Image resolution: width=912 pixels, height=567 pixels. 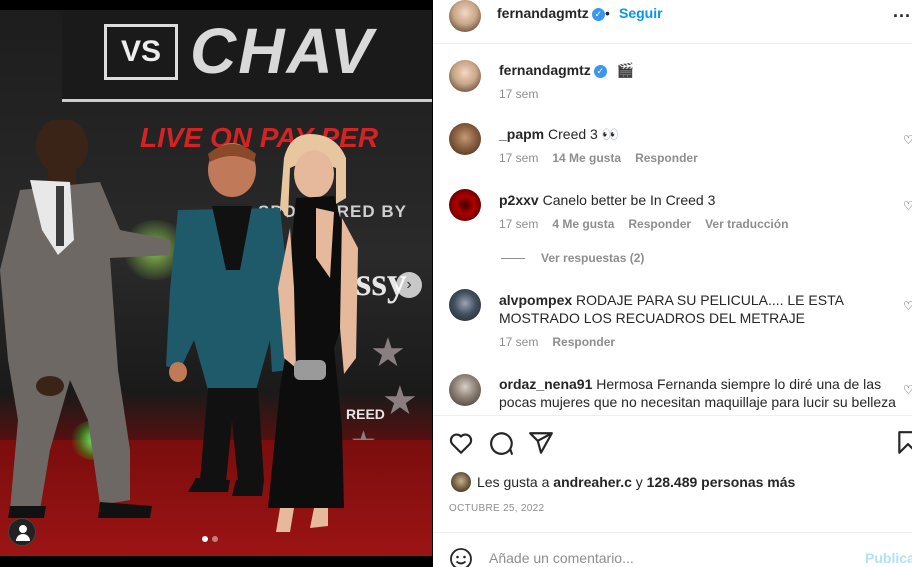 What do you see at coordinates (535, 300) in the screenshot?
I see `comment-username: alvpompex` at bounding box center [535, 300].